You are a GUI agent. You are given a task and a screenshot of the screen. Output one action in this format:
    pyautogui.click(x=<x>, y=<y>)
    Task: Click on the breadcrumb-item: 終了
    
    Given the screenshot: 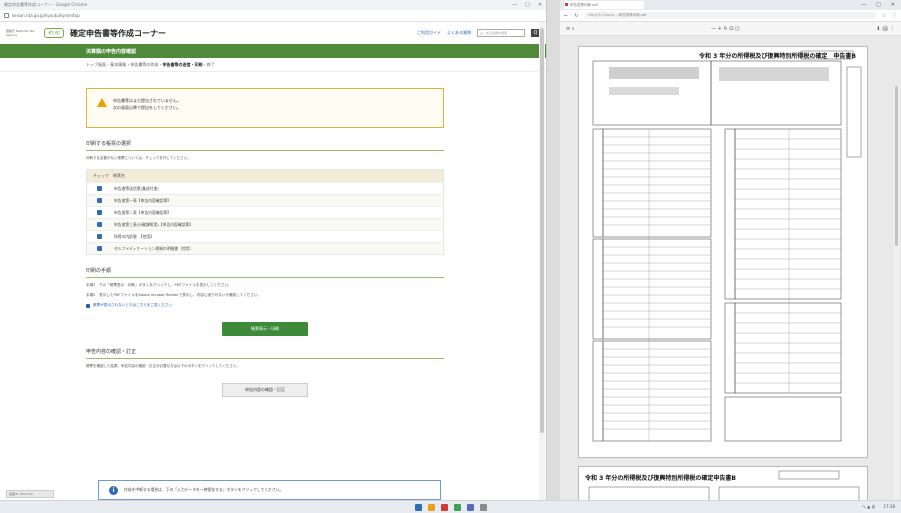 What is the action you would take?
    pyautogui.click(x=210, y=64)
    